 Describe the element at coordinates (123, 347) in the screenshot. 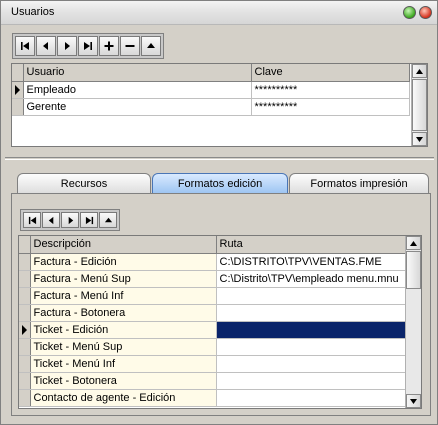

I see `descripcion-cell: Ticket - Menú Sup` at that location.